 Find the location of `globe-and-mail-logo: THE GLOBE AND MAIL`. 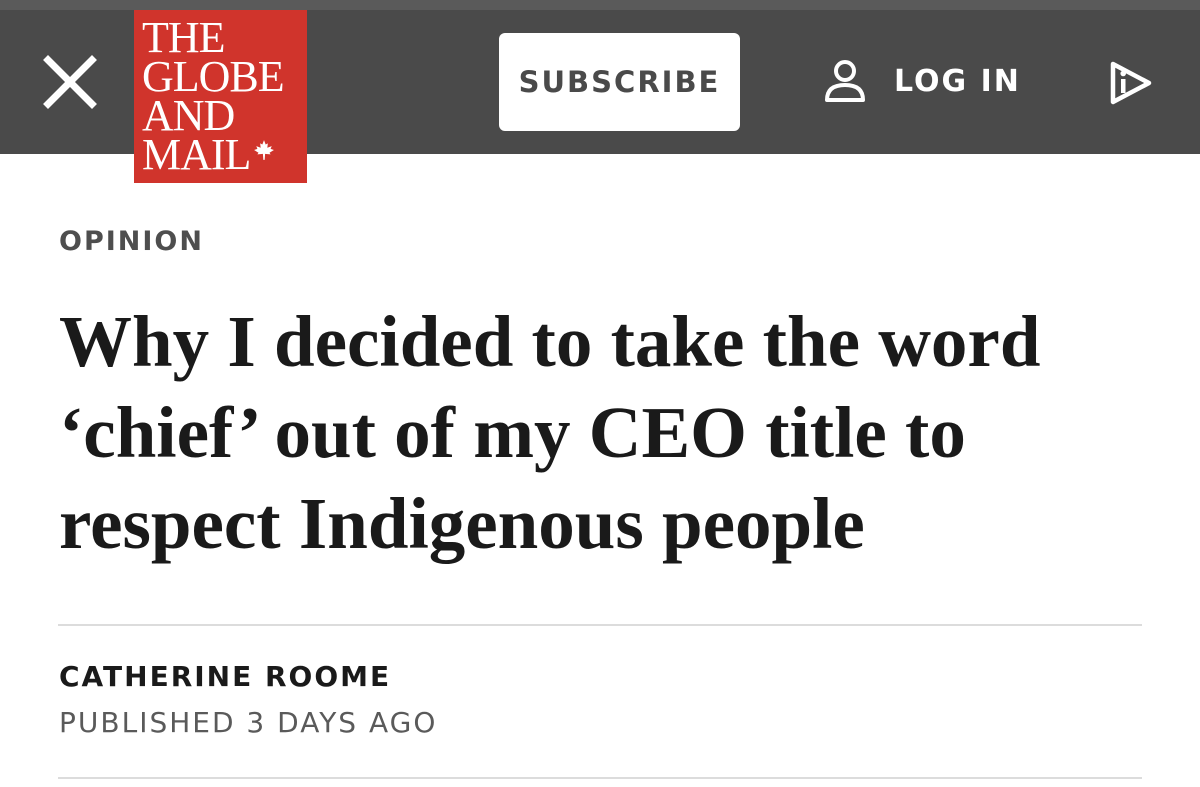

globe-and-mail-logo: THE GLOBE AND MAIL is located at coordinates (220, 96).